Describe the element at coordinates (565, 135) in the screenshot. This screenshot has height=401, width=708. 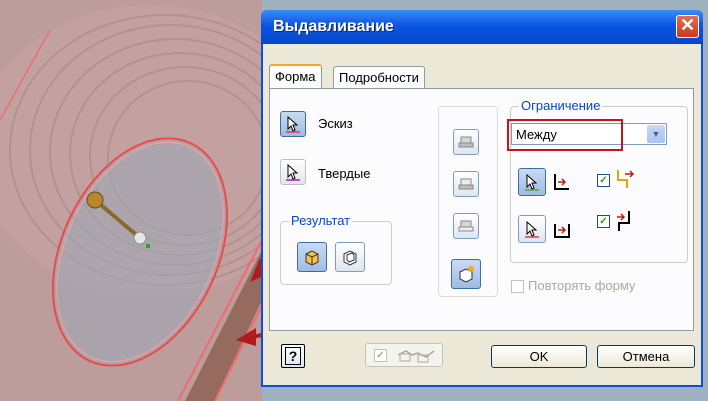
I see `highlight-box` at that location.